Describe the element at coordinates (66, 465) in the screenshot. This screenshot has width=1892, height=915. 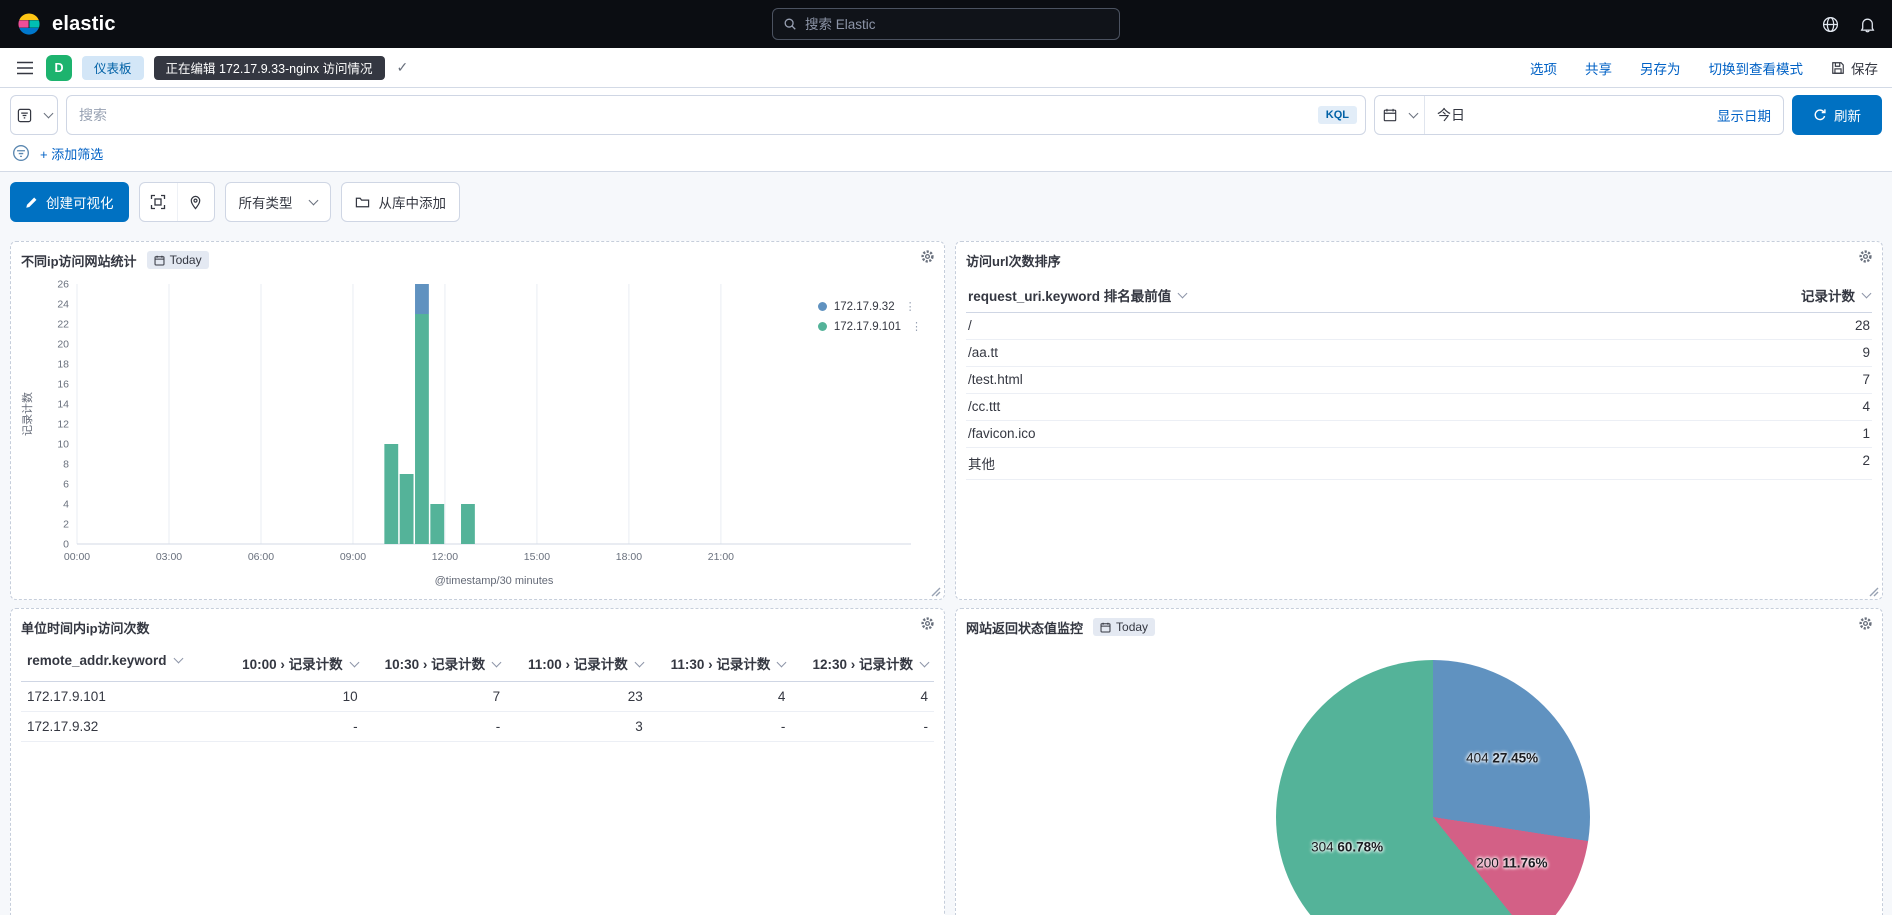
I see `svg-text: 8` at that location.